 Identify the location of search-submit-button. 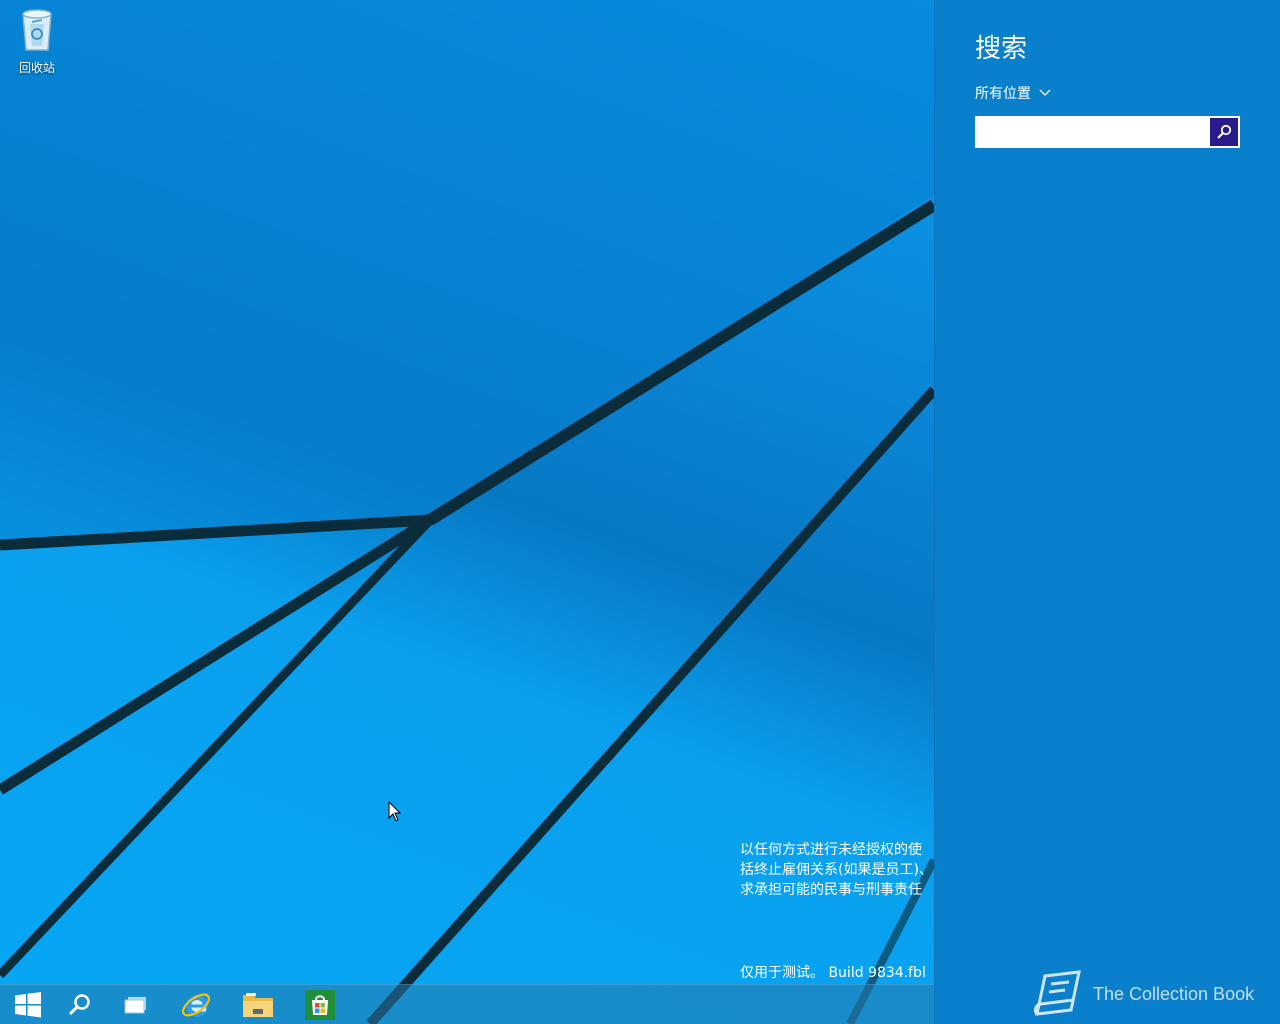
(1224, 132).